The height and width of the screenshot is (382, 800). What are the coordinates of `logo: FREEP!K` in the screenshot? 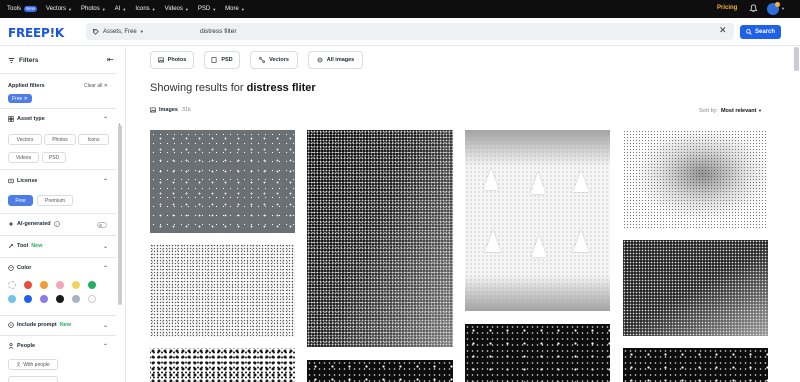 It's located at (36, 33).